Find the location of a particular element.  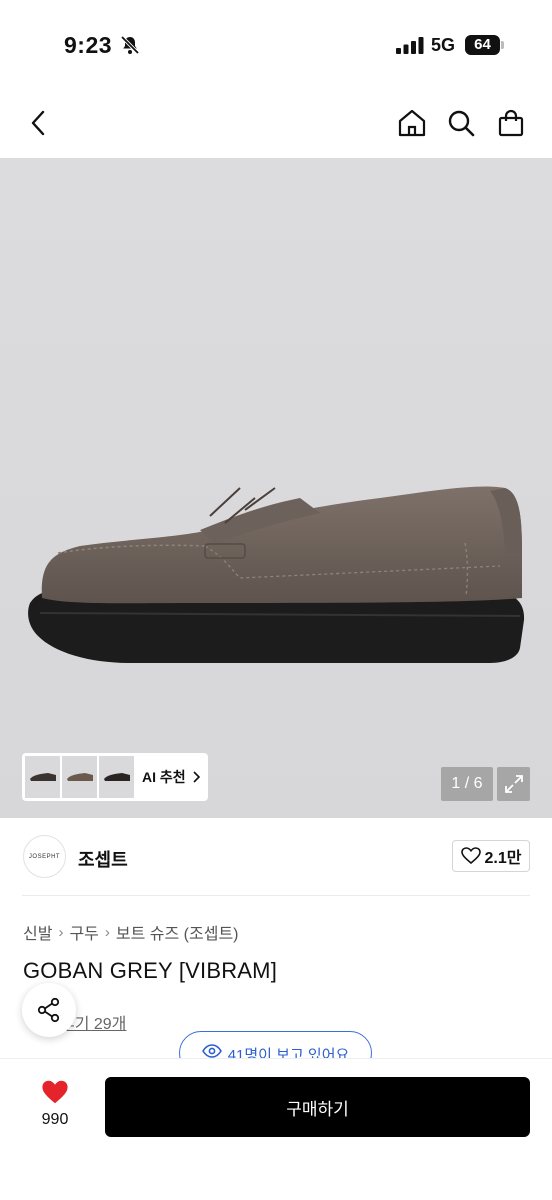

recommendation-thumbnails: AI 추천 is located at coordinates (115, 777).